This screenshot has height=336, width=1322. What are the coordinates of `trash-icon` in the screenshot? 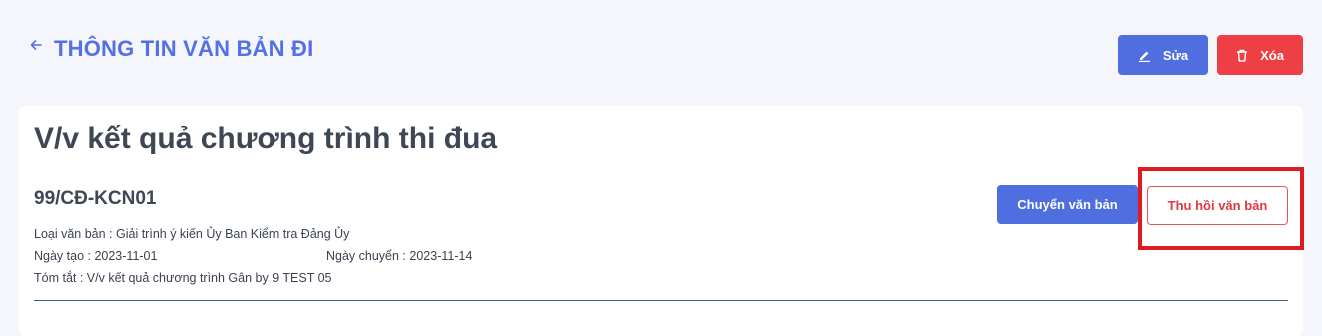 It's located at (1242, 55).